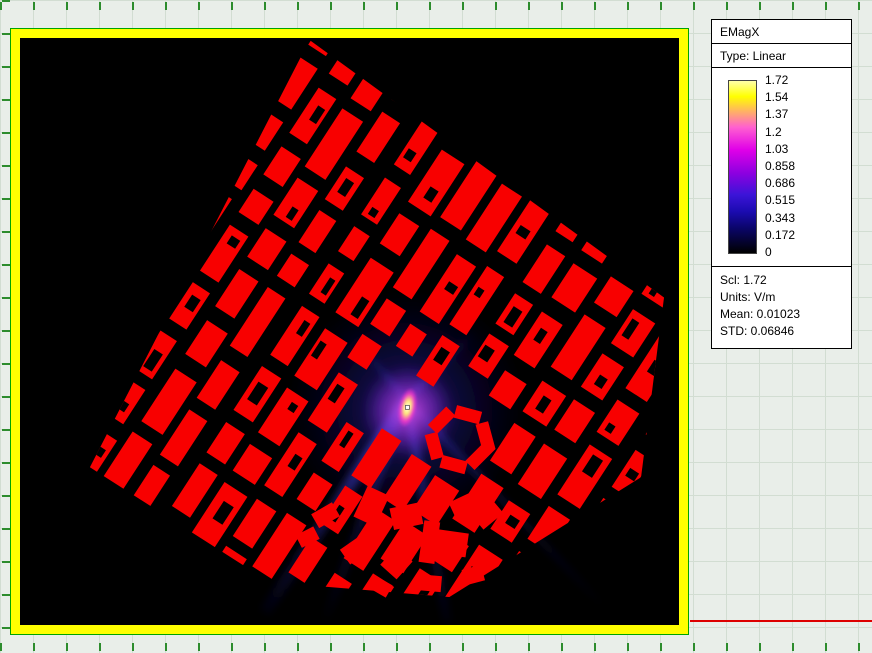 The height and width of the screenshot is (653, 872). Describe the element at coordinates (748, 297) in the screenshot. I see `stat-units: Units: V/m` at that location.